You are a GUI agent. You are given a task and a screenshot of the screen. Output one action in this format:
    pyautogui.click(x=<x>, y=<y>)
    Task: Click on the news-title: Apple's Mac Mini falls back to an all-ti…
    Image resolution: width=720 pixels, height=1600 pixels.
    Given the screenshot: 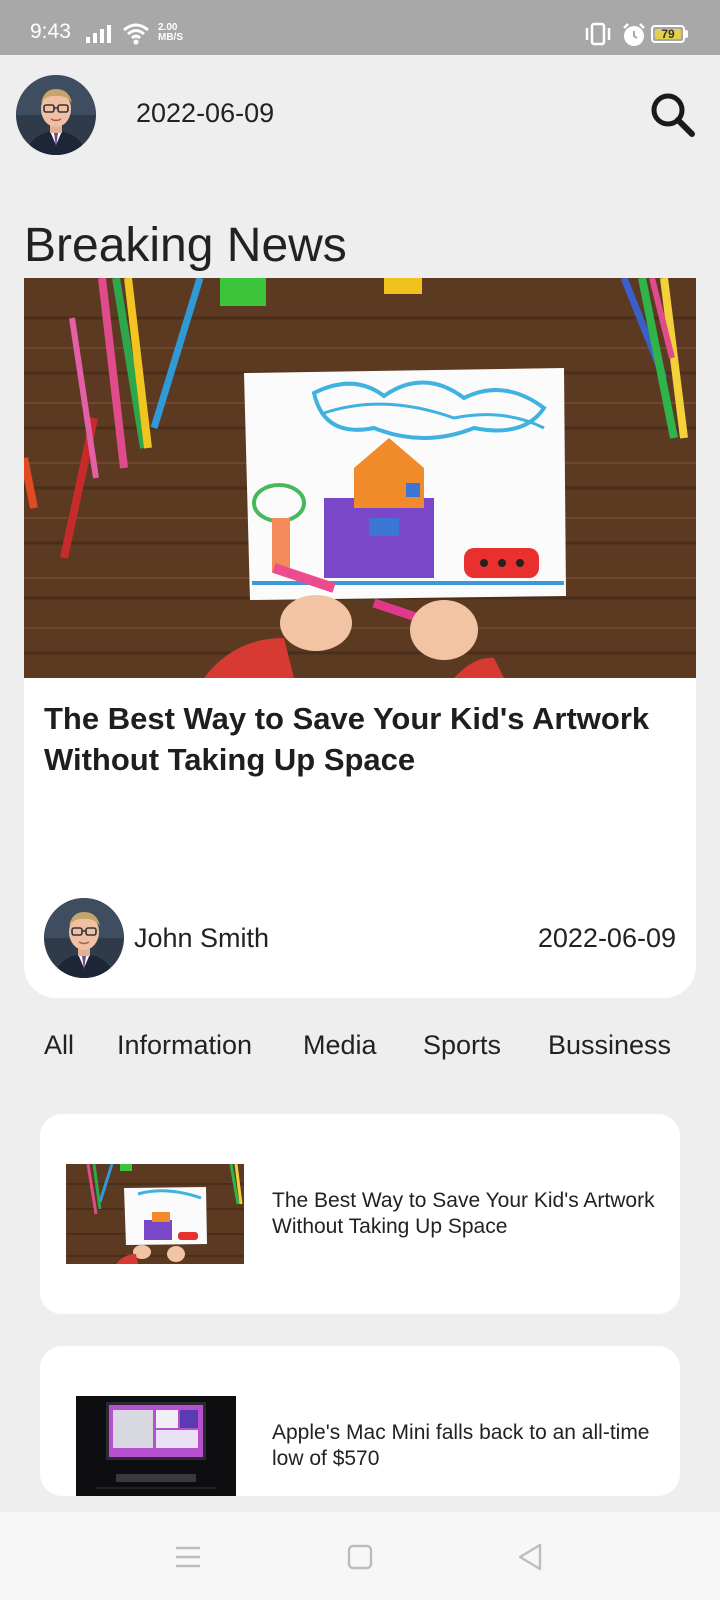 What is the action you would take?
    pyautogui.click(x=472, y=1446)
    